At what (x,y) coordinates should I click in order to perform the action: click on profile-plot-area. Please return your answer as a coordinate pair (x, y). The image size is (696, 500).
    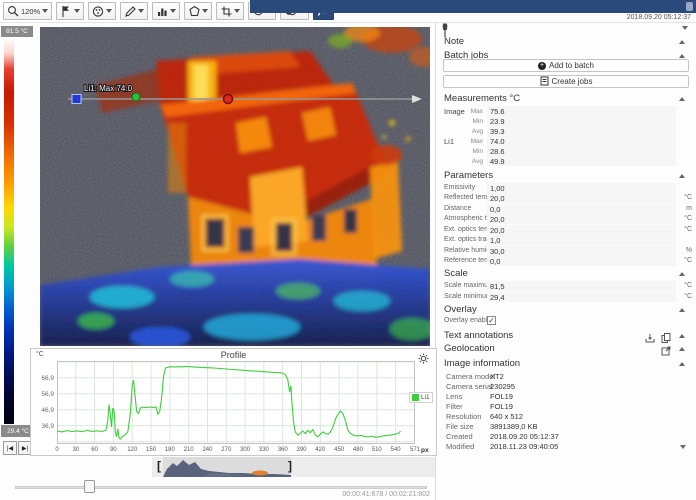
    Looking at the image, I should click on (236, 402).